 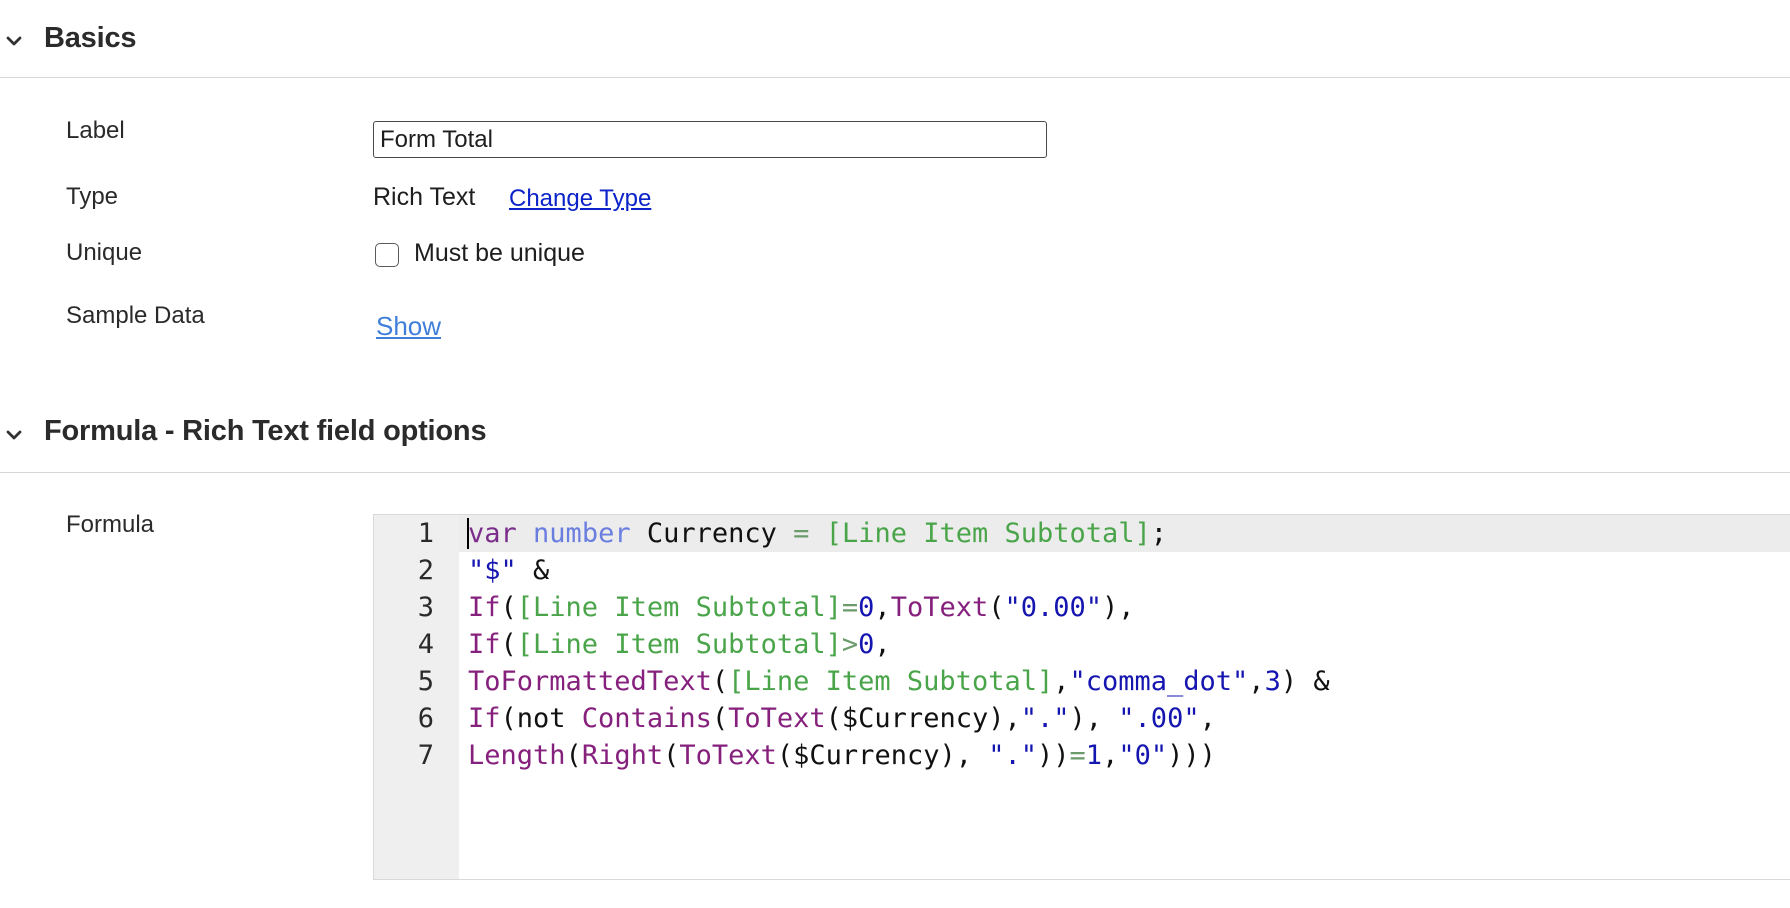 What do you see at coordinates (533, 570) in the screenshot?
I see `code-token: &` at bounding box center [533, 570].